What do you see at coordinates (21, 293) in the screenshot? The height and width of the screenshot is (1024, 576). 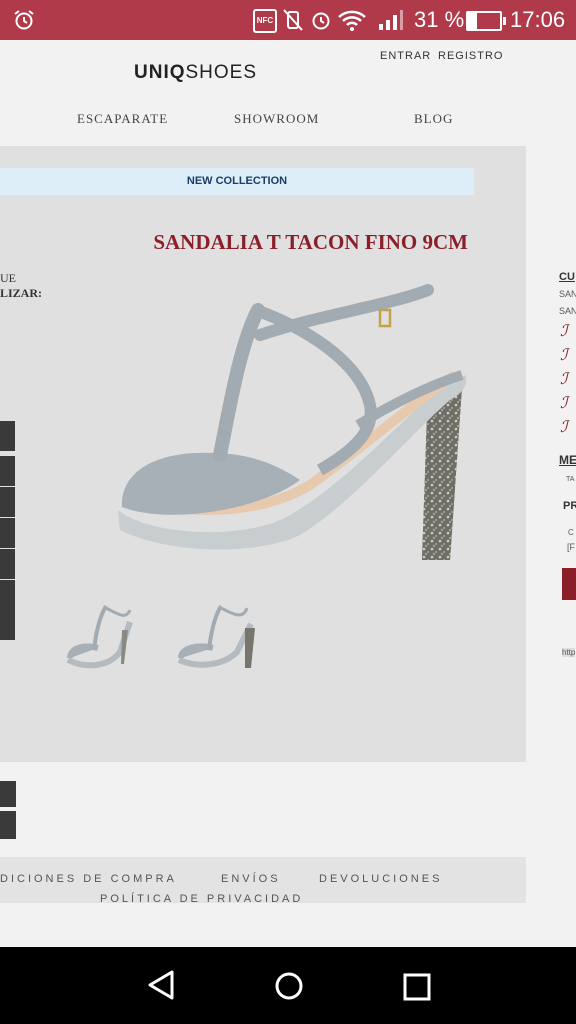 I see `side-label-2: LIZAR:` at bounding box center [21, 293].